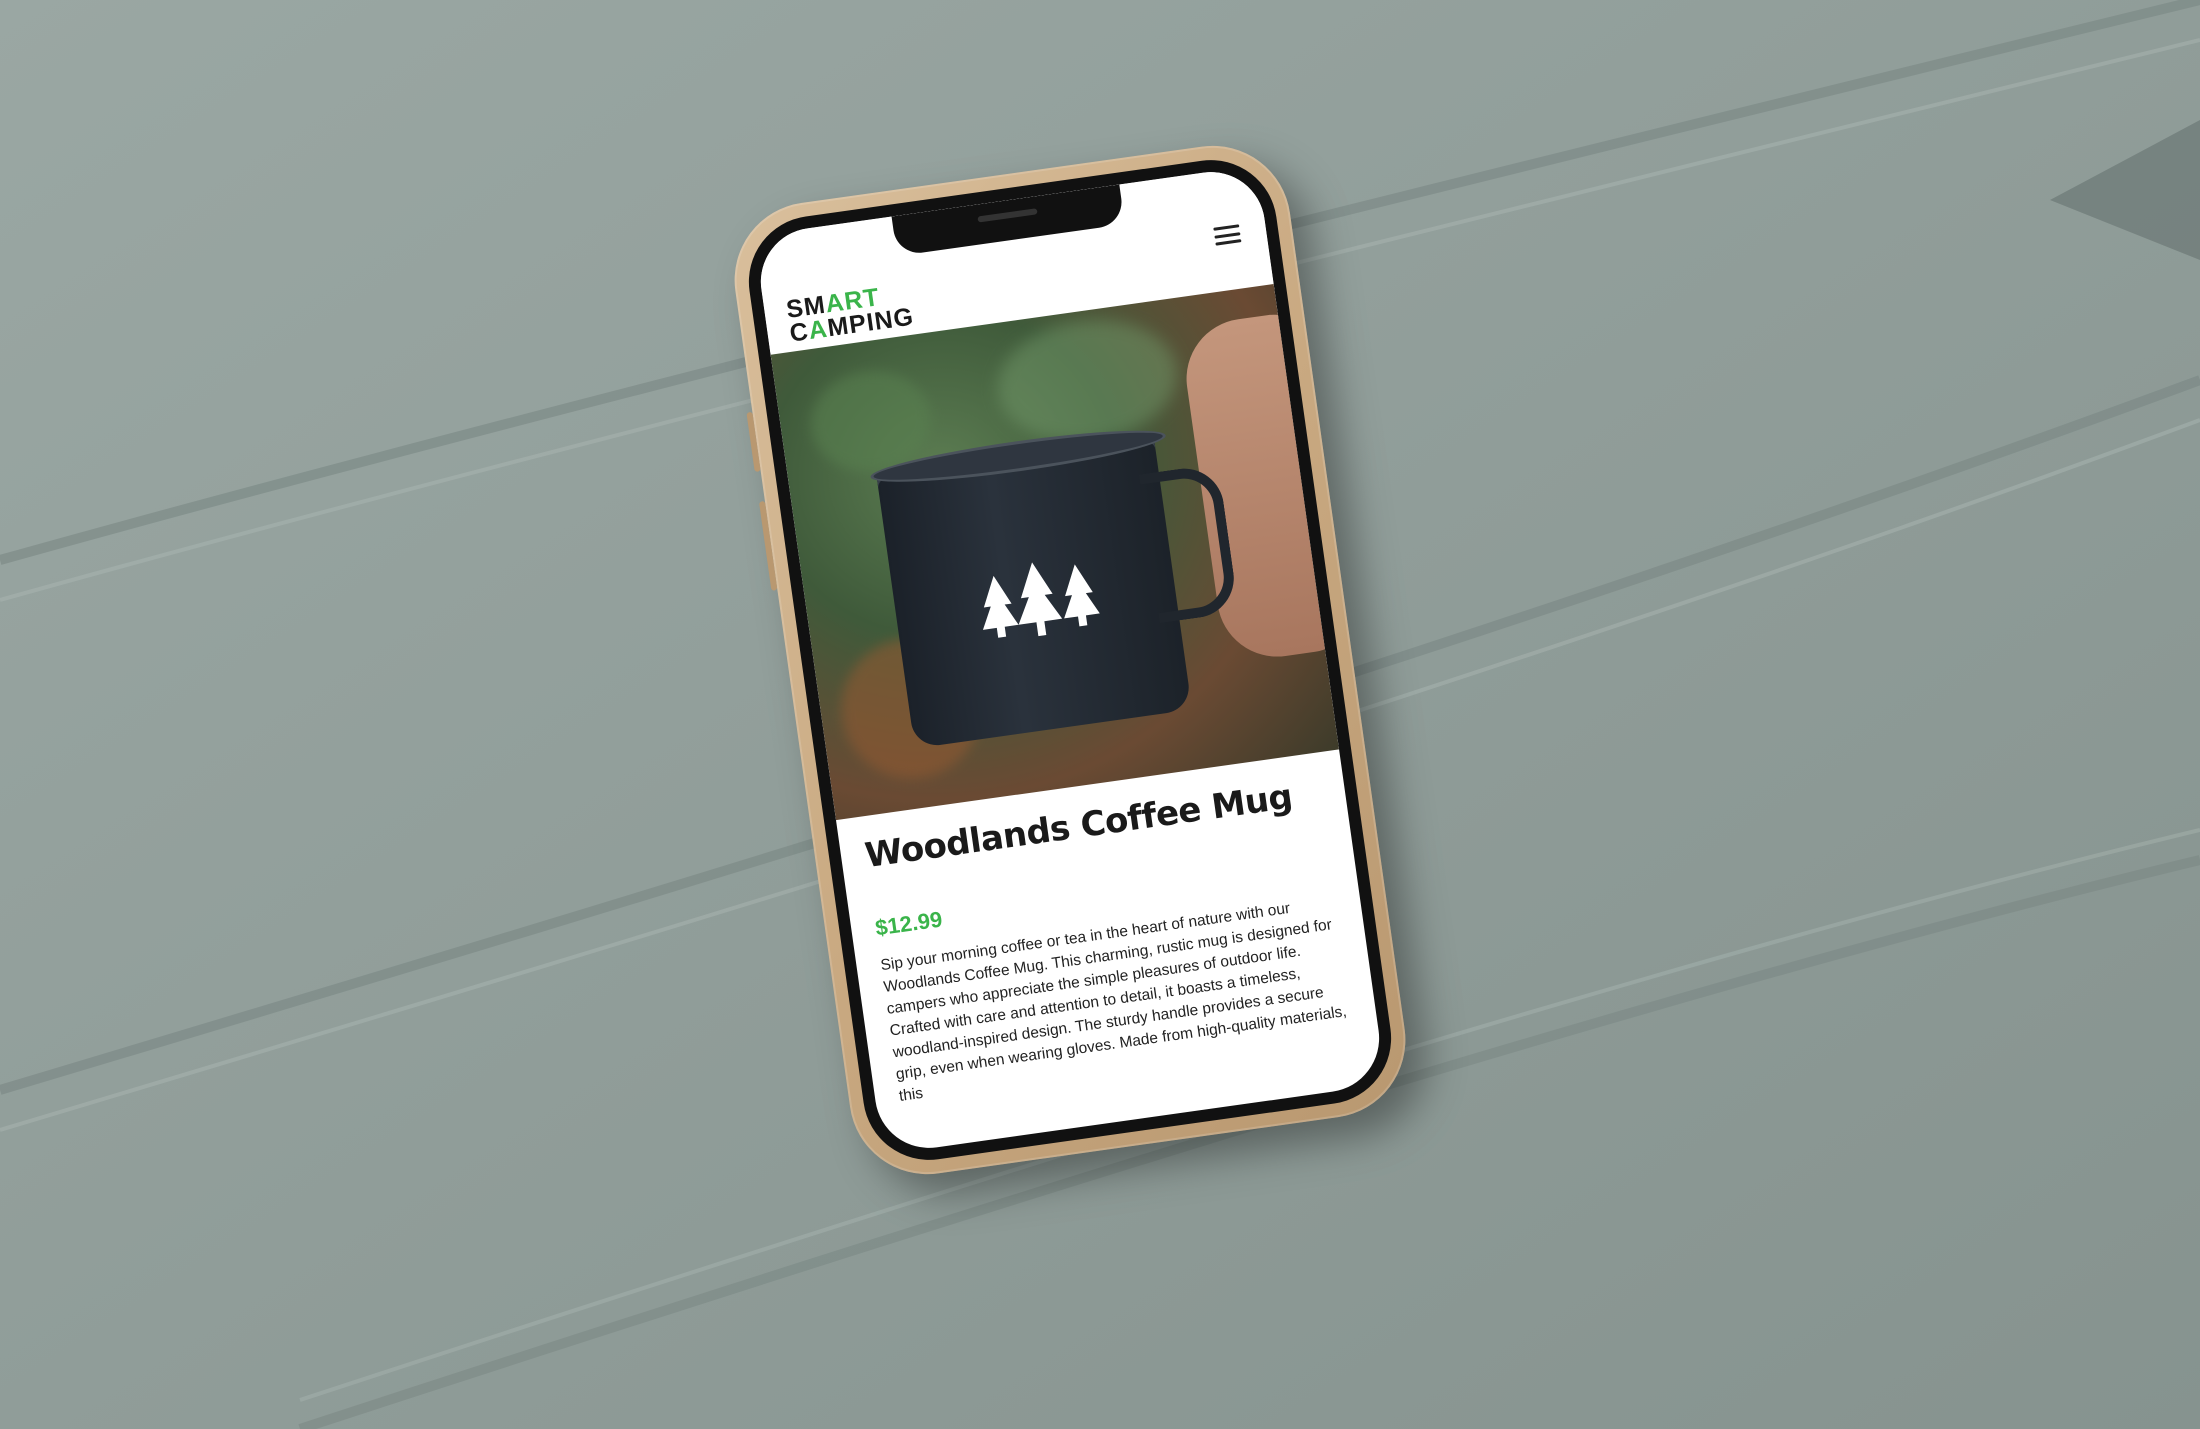  Describe the element at coordinates (1040, 604) in the screenshot. I see `tree-logo-icon` at that location.